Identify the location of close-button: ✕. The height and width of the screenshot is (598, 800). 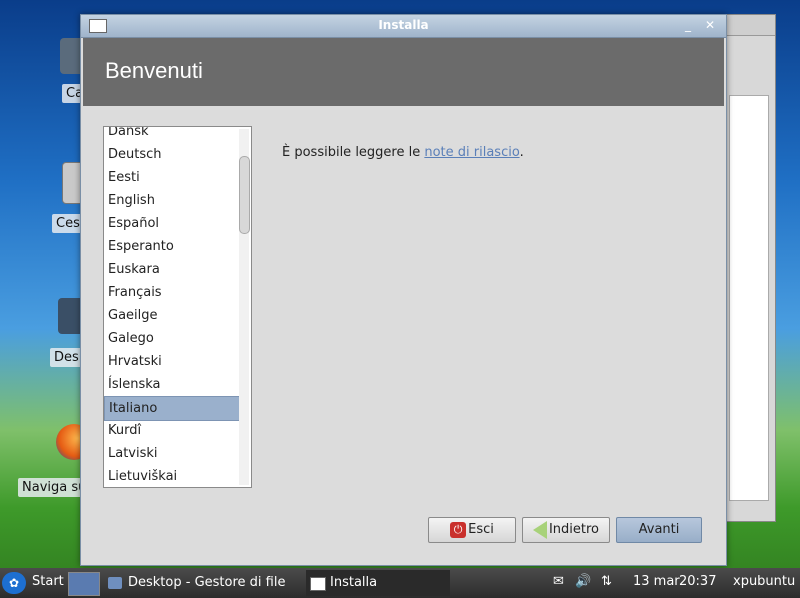
(710, 25).